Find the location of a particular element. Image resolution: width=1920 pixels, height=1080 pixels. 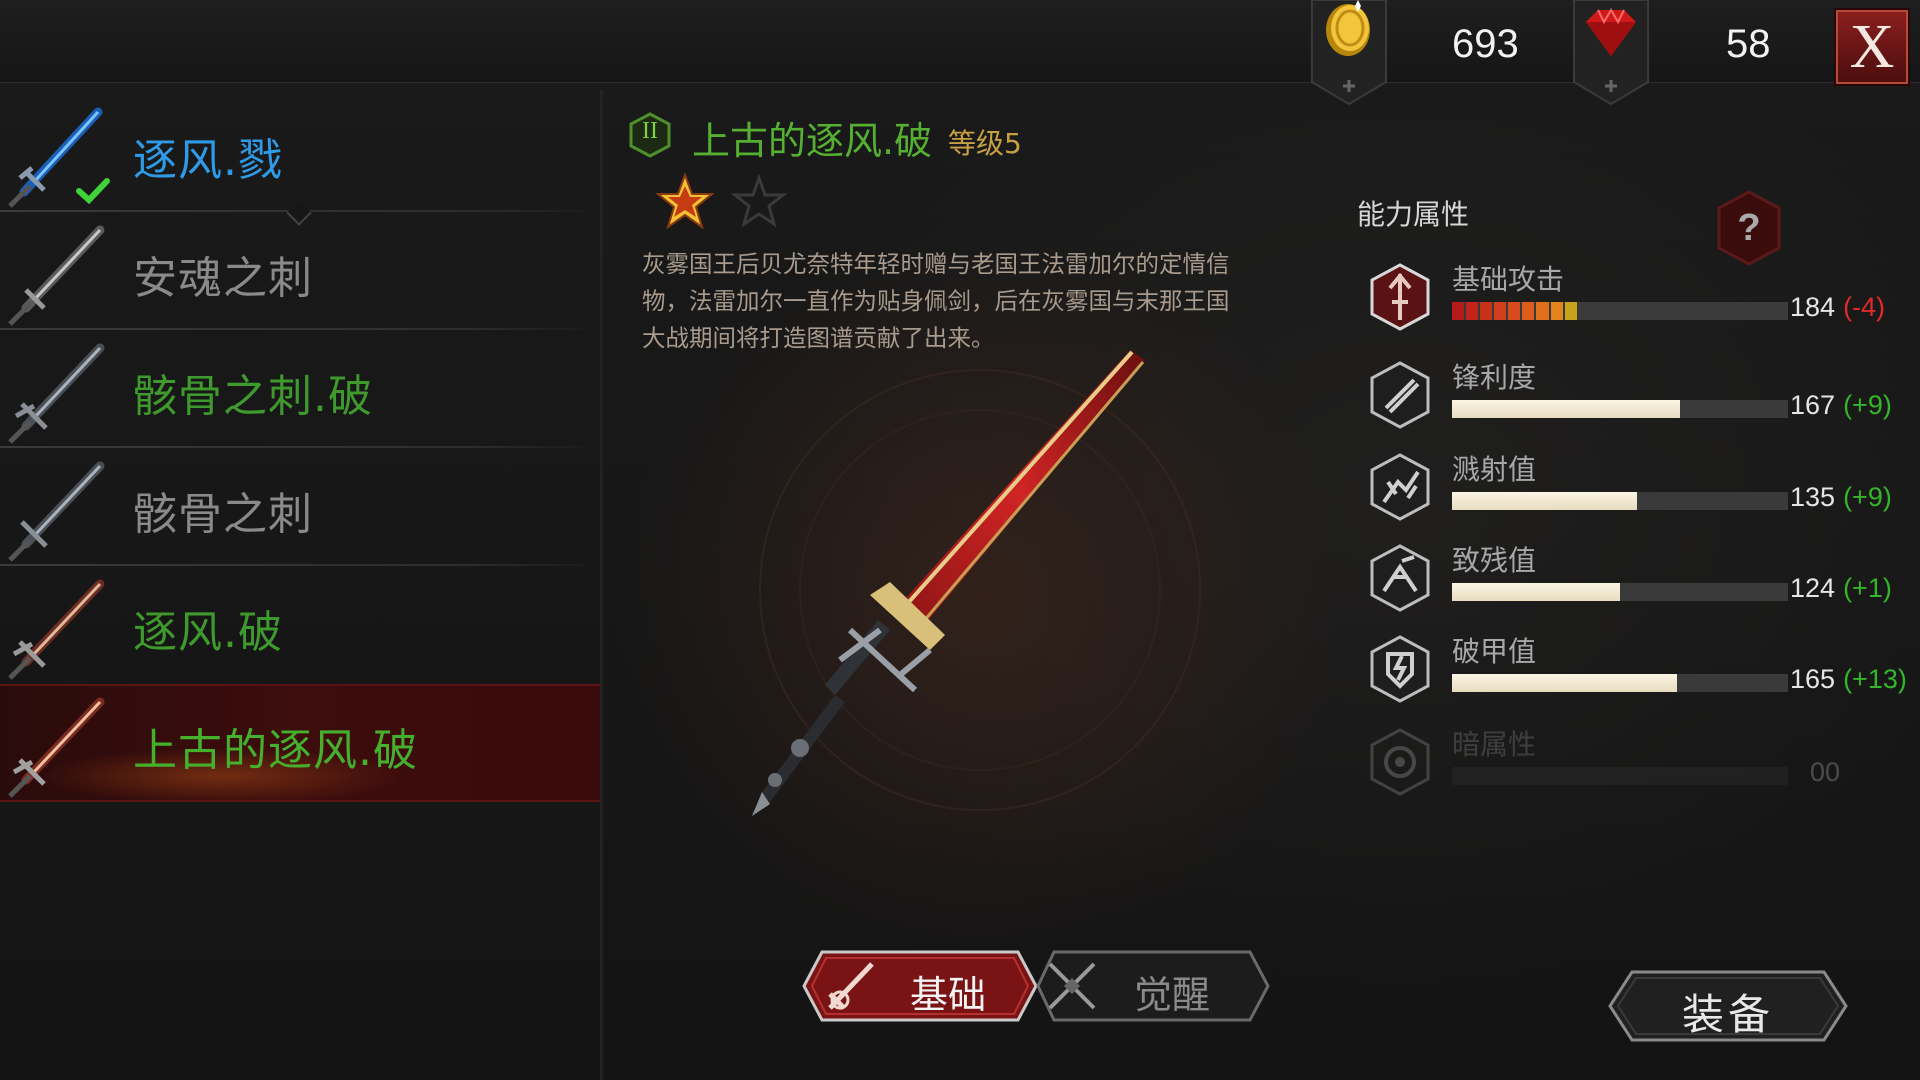

equip-button: 装备 is located at coordinates (1728, 1006).